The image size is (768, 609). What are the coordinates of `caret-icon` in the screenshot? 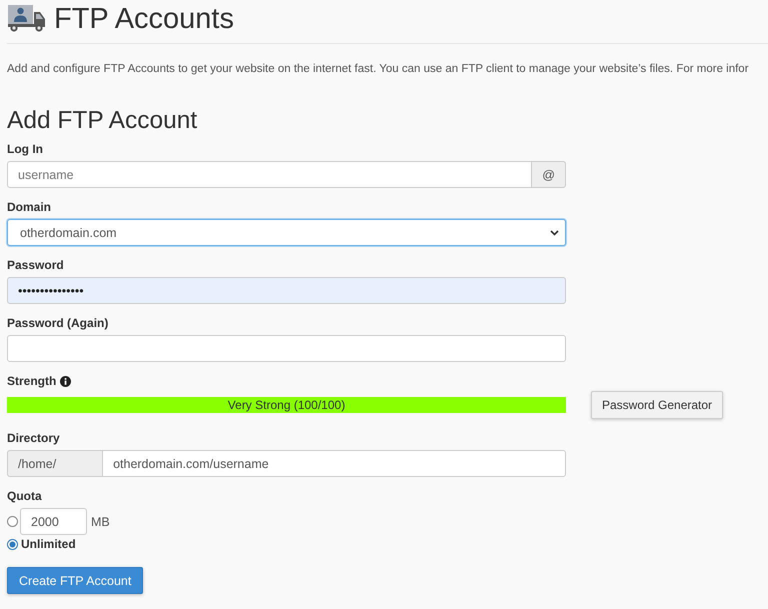 It's located at (554, 233).